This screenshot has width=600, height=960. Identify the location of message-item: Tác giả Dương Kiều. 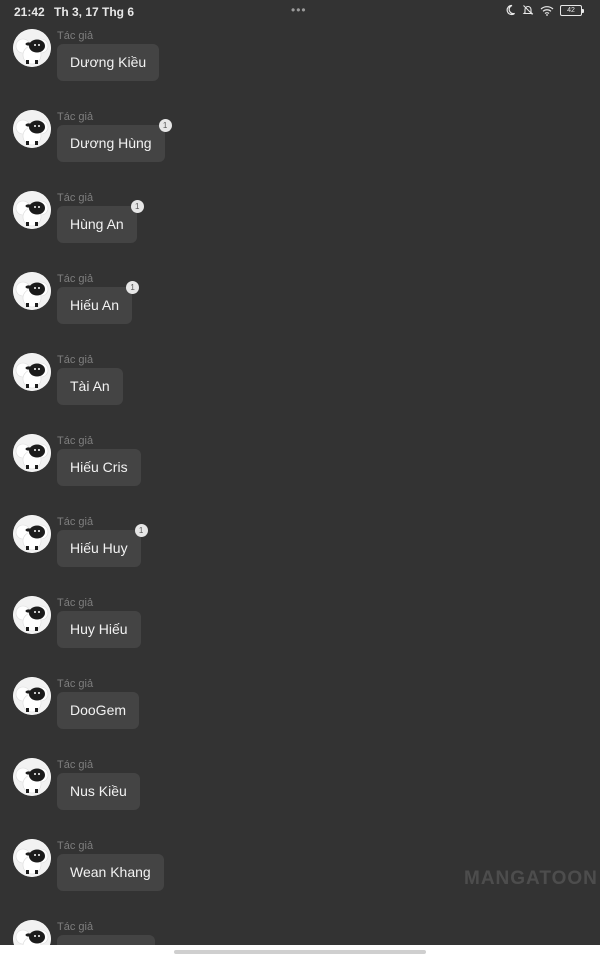
(300, 69).